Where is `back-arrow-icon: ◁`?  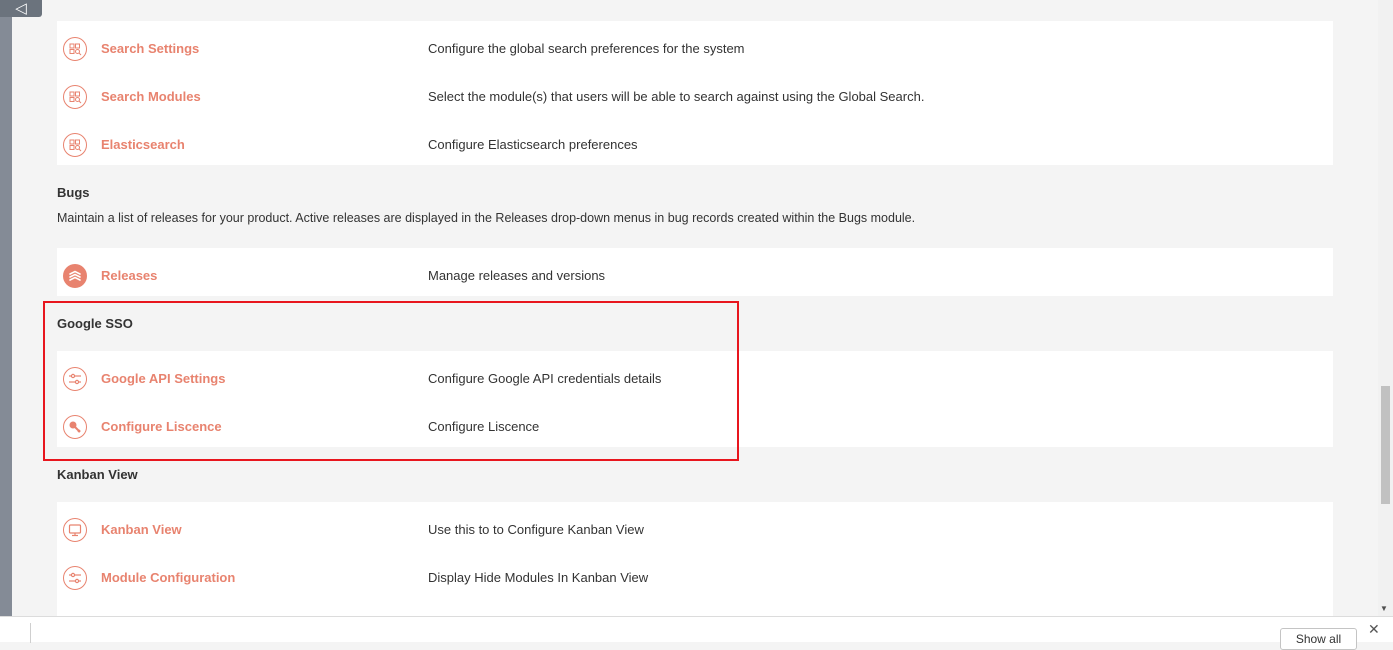
back-arrow-icon: ◁ is located at coordinates (21, 8).